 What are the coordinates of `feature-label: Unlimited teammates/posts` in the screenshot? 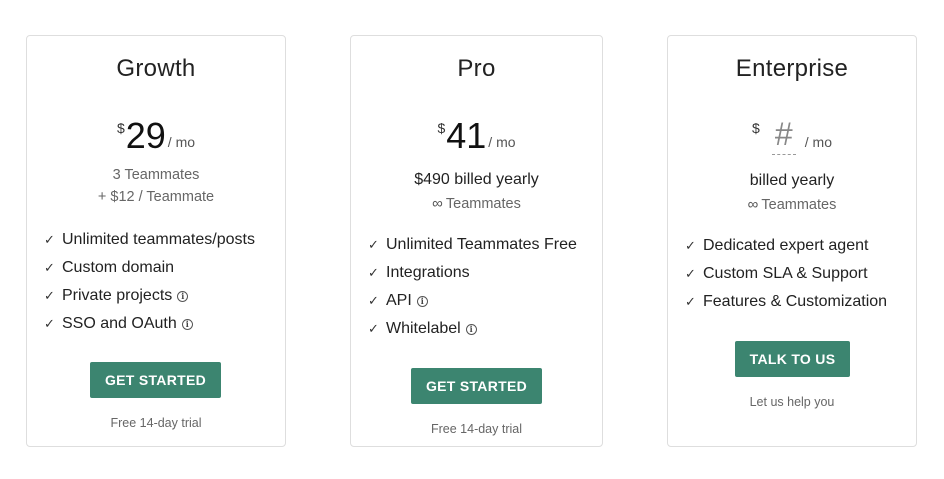 It's located at (158, 239).